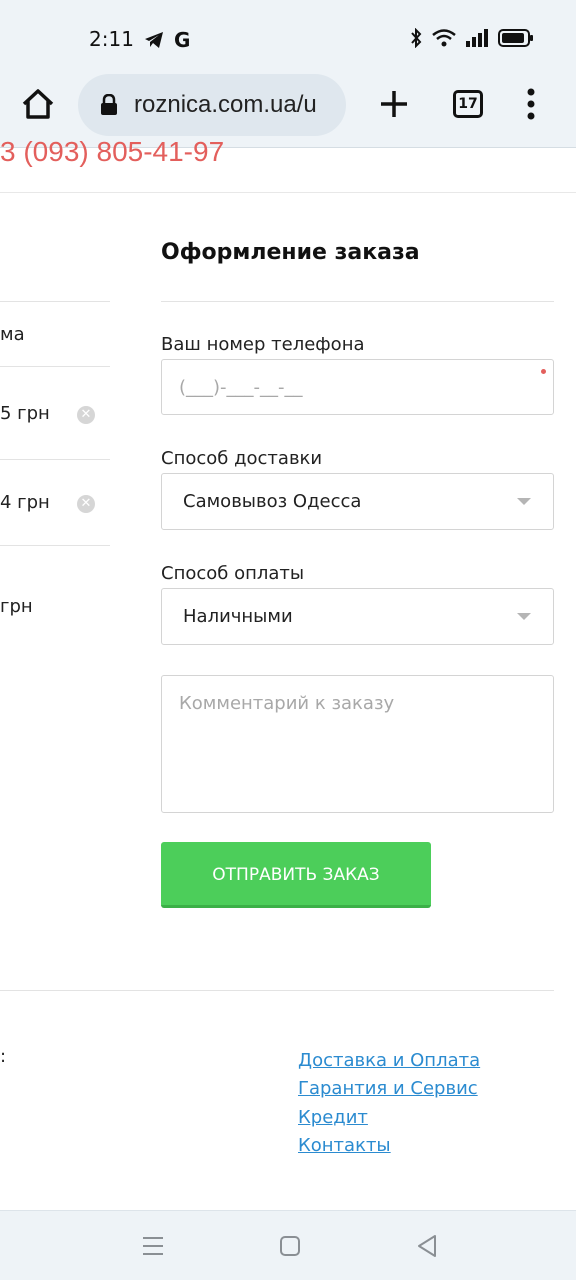 This screenshot has width=576, height=1280. What do you see at coordinates (357, 616) in the screenshot?
I see `payment-select: Наличными` at bounding box center [357, 616].